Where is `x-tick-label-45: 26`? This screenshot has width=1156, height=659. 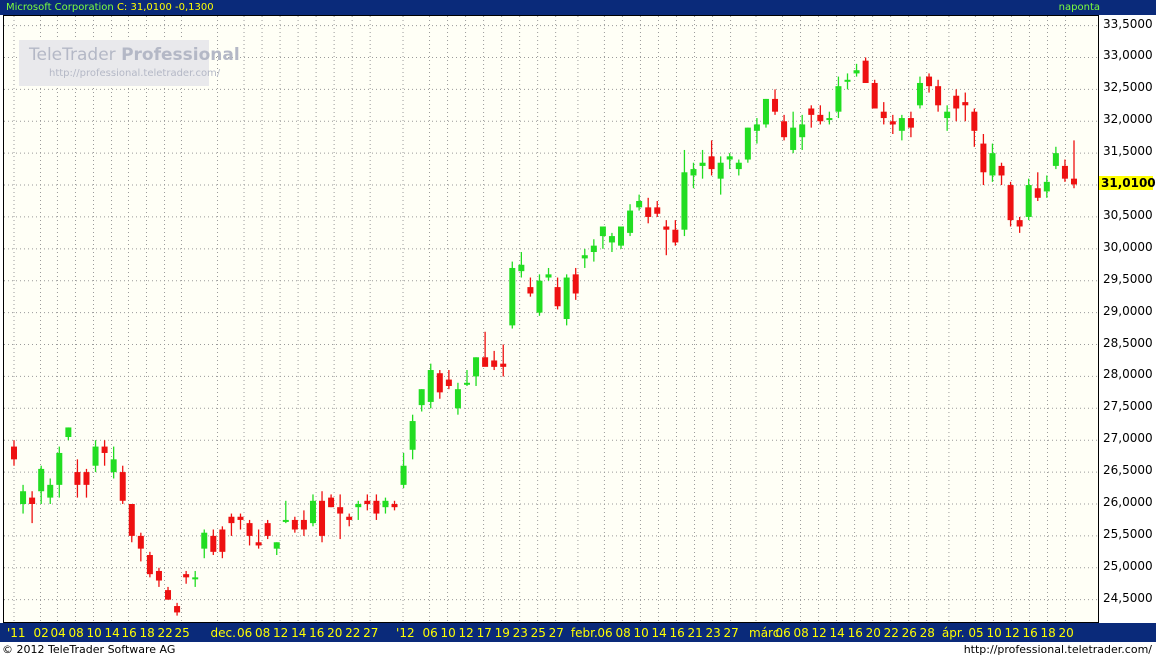 x-tick-label-45: 26 is located at coordinates (909, 633).